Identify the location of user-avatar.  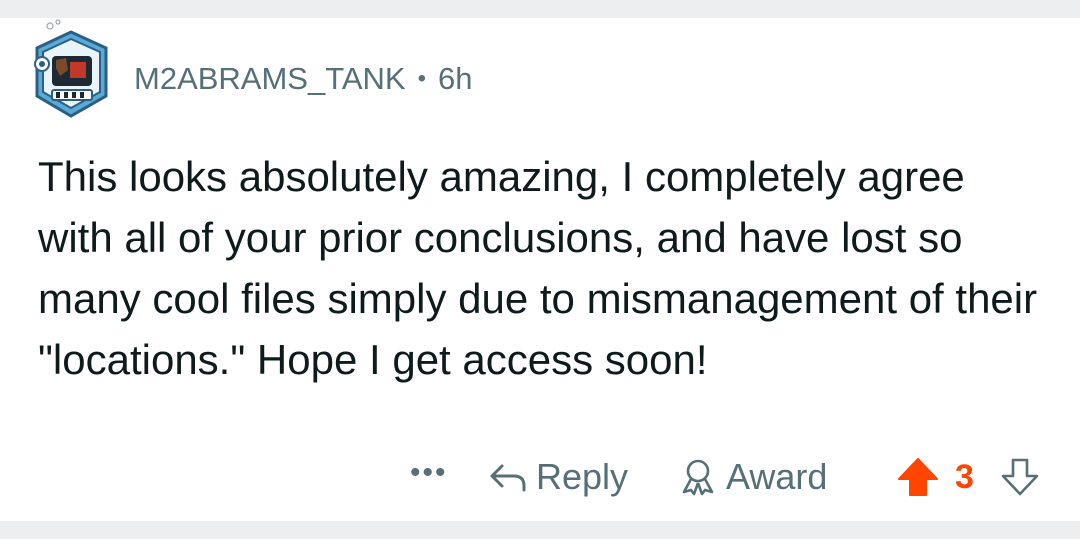
(71, 70).